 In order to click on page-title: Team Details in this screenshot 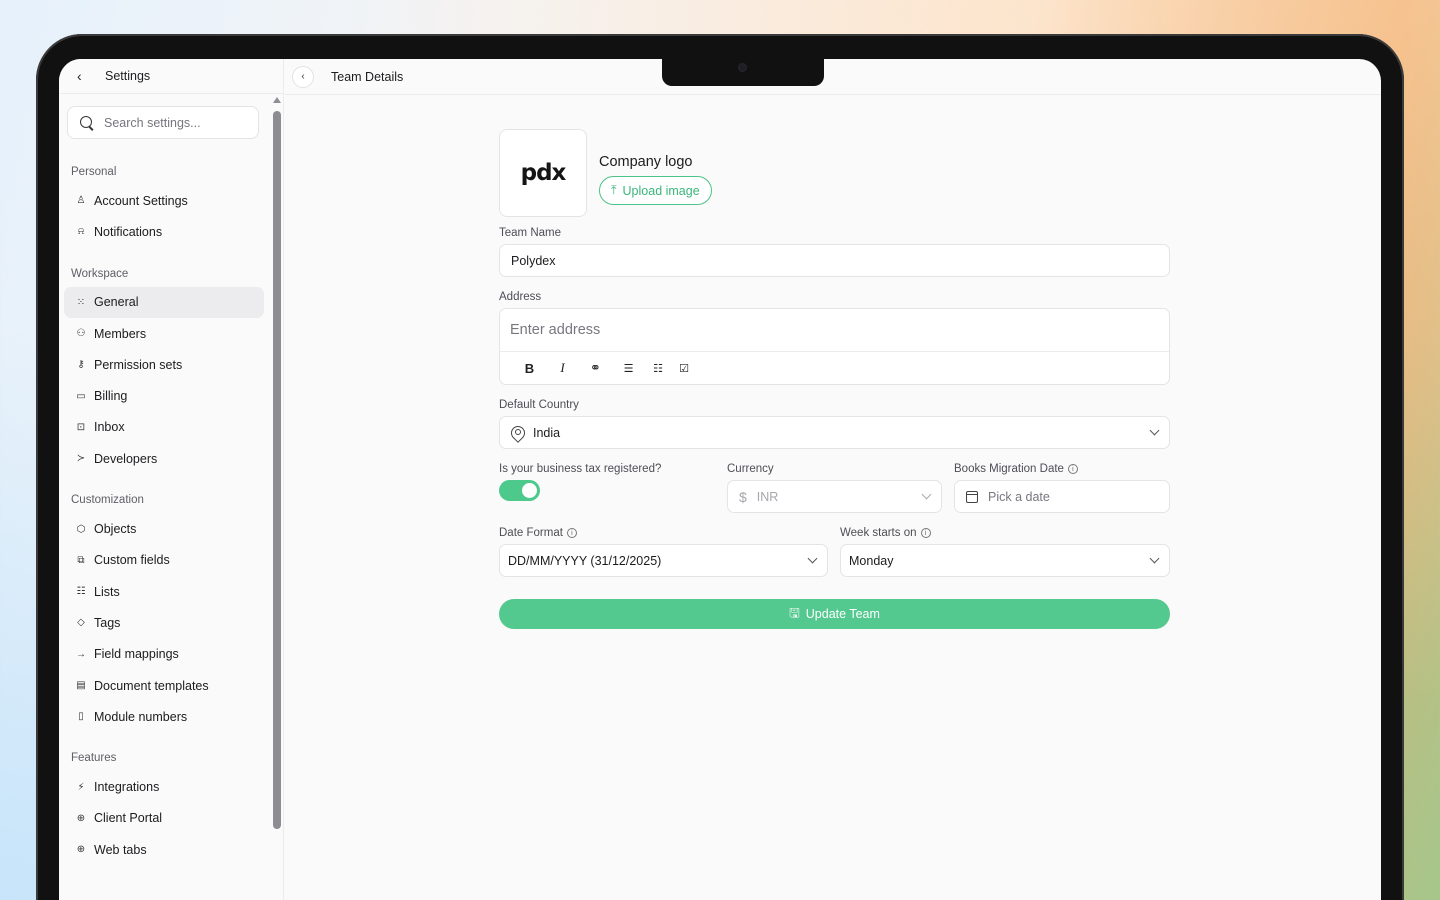, I will do `click(367, 76)`.